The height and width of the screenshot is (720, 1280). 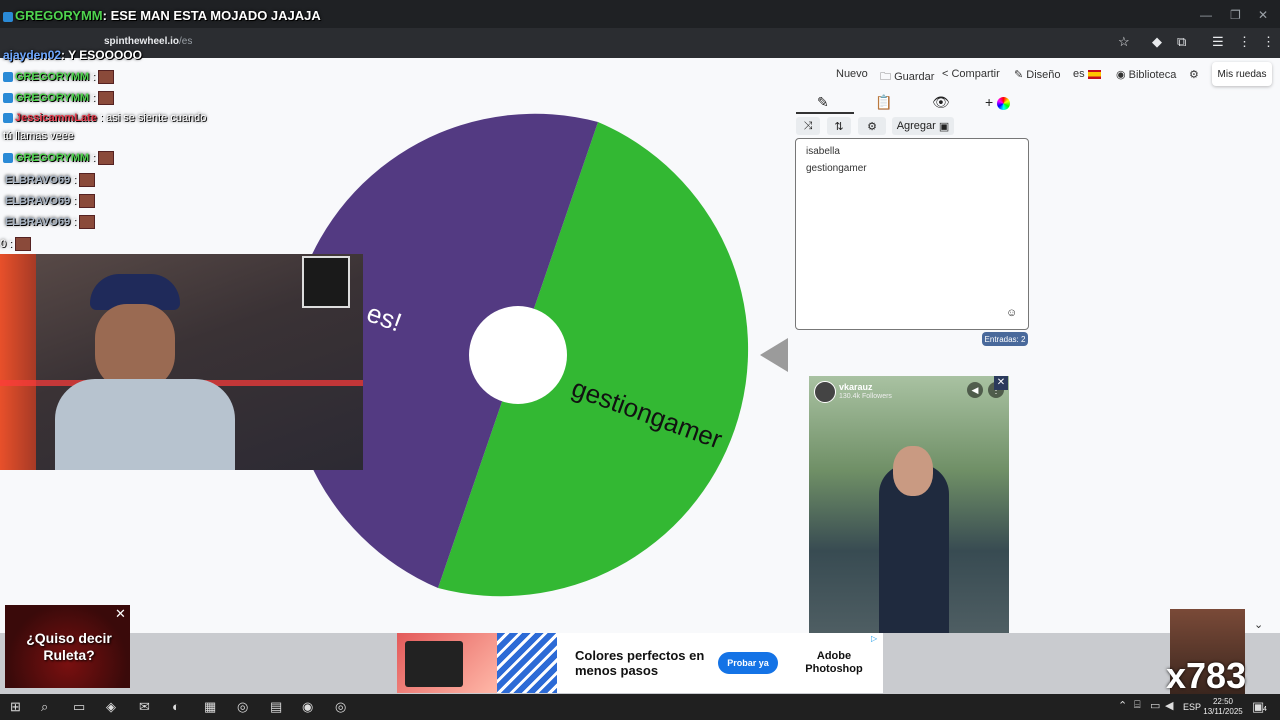 What do you see at coordinates (38, 200) in the screenshot?
I see `chat-username: ELBRAVO69` at bounding box center [38, 200].